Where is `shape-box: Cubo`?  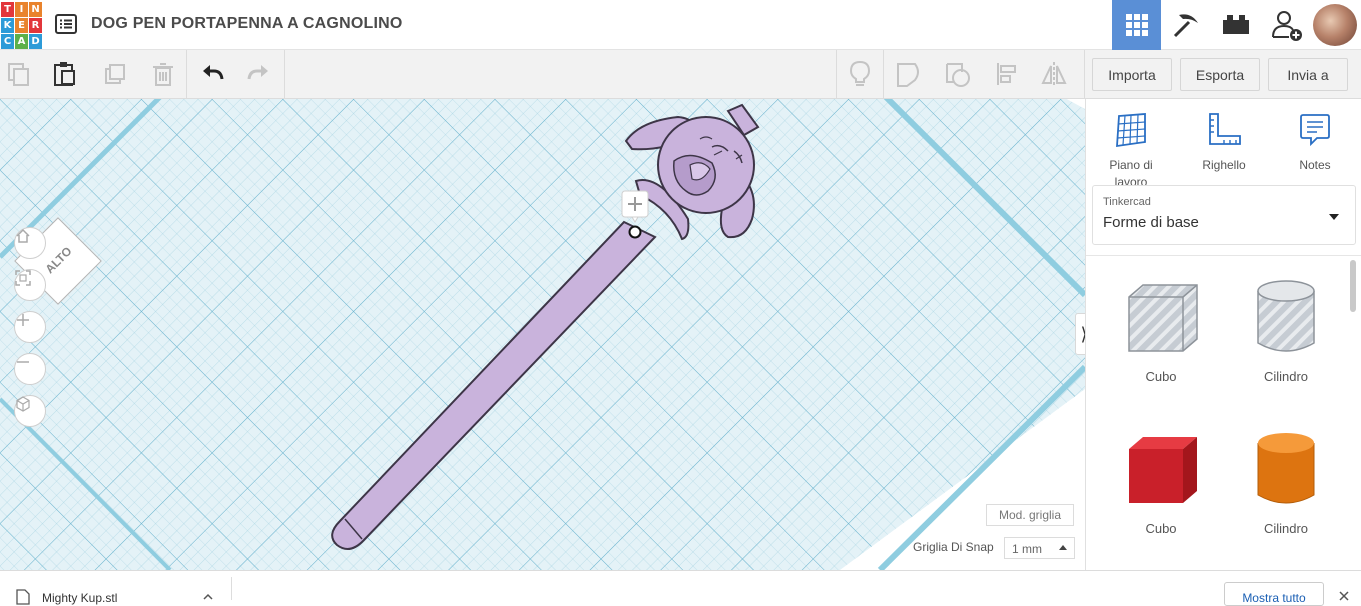 shape-box: Cubo is located at coordinates (1161, 479).